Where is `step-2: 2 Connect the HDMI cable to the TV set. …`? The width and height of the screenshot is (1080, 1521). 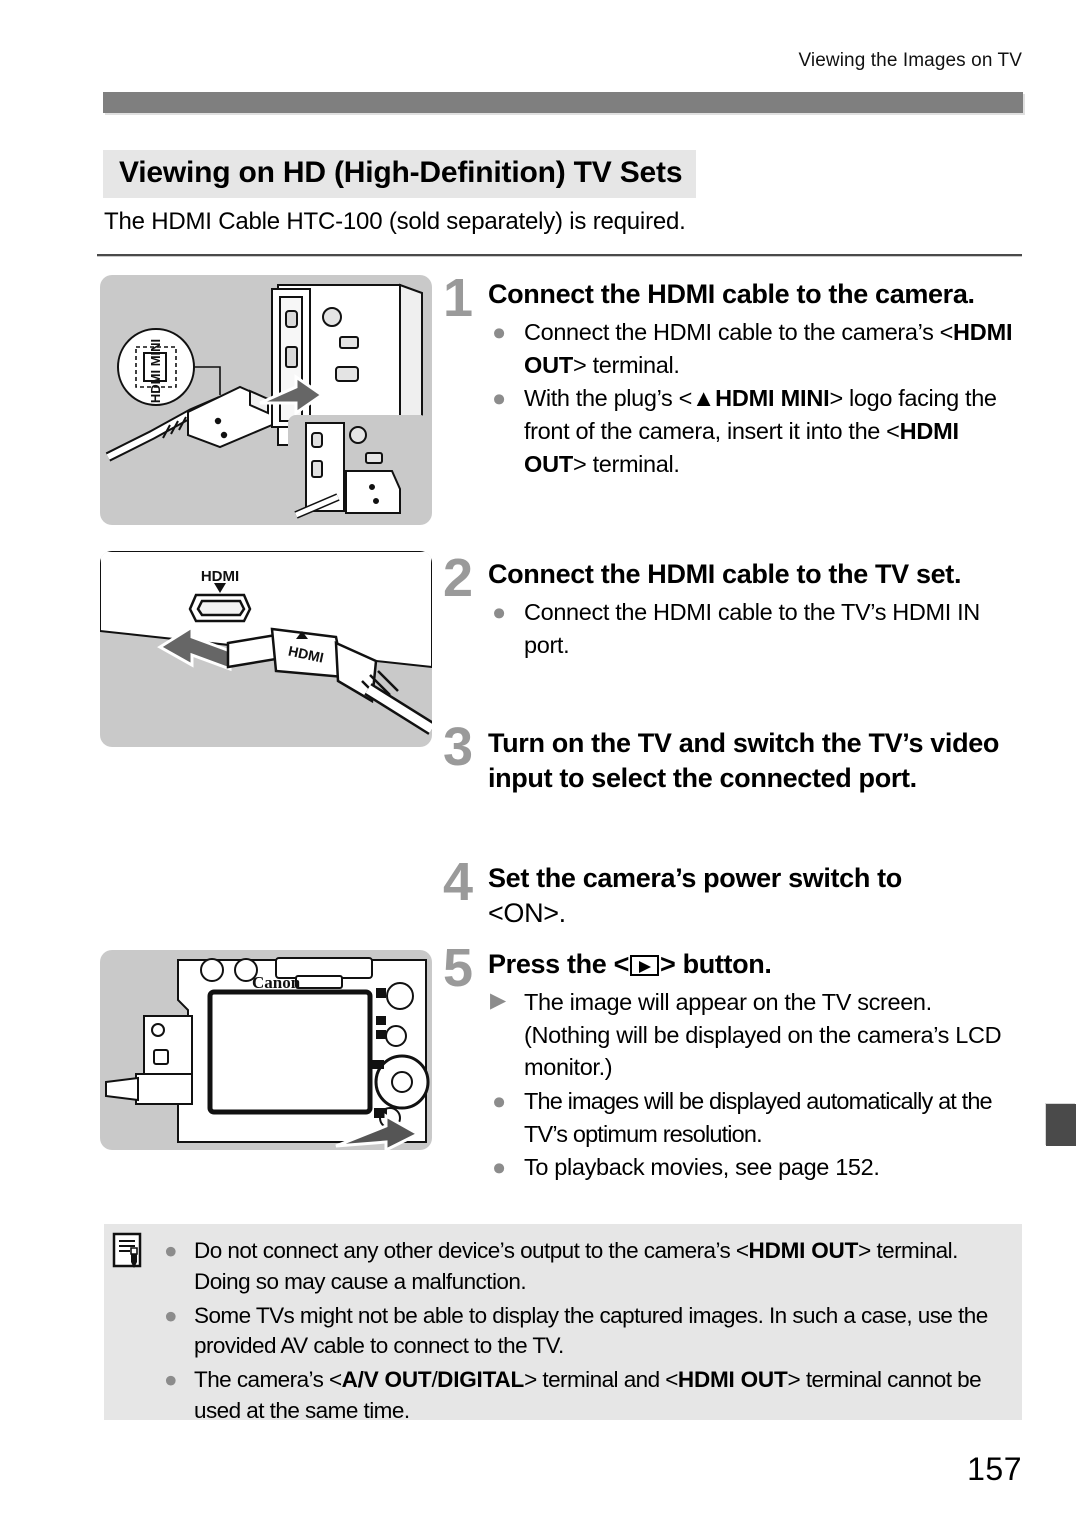 step-2: 2 Connect the HDMI cable to the TV set. … is located at coordinates (728, 606).